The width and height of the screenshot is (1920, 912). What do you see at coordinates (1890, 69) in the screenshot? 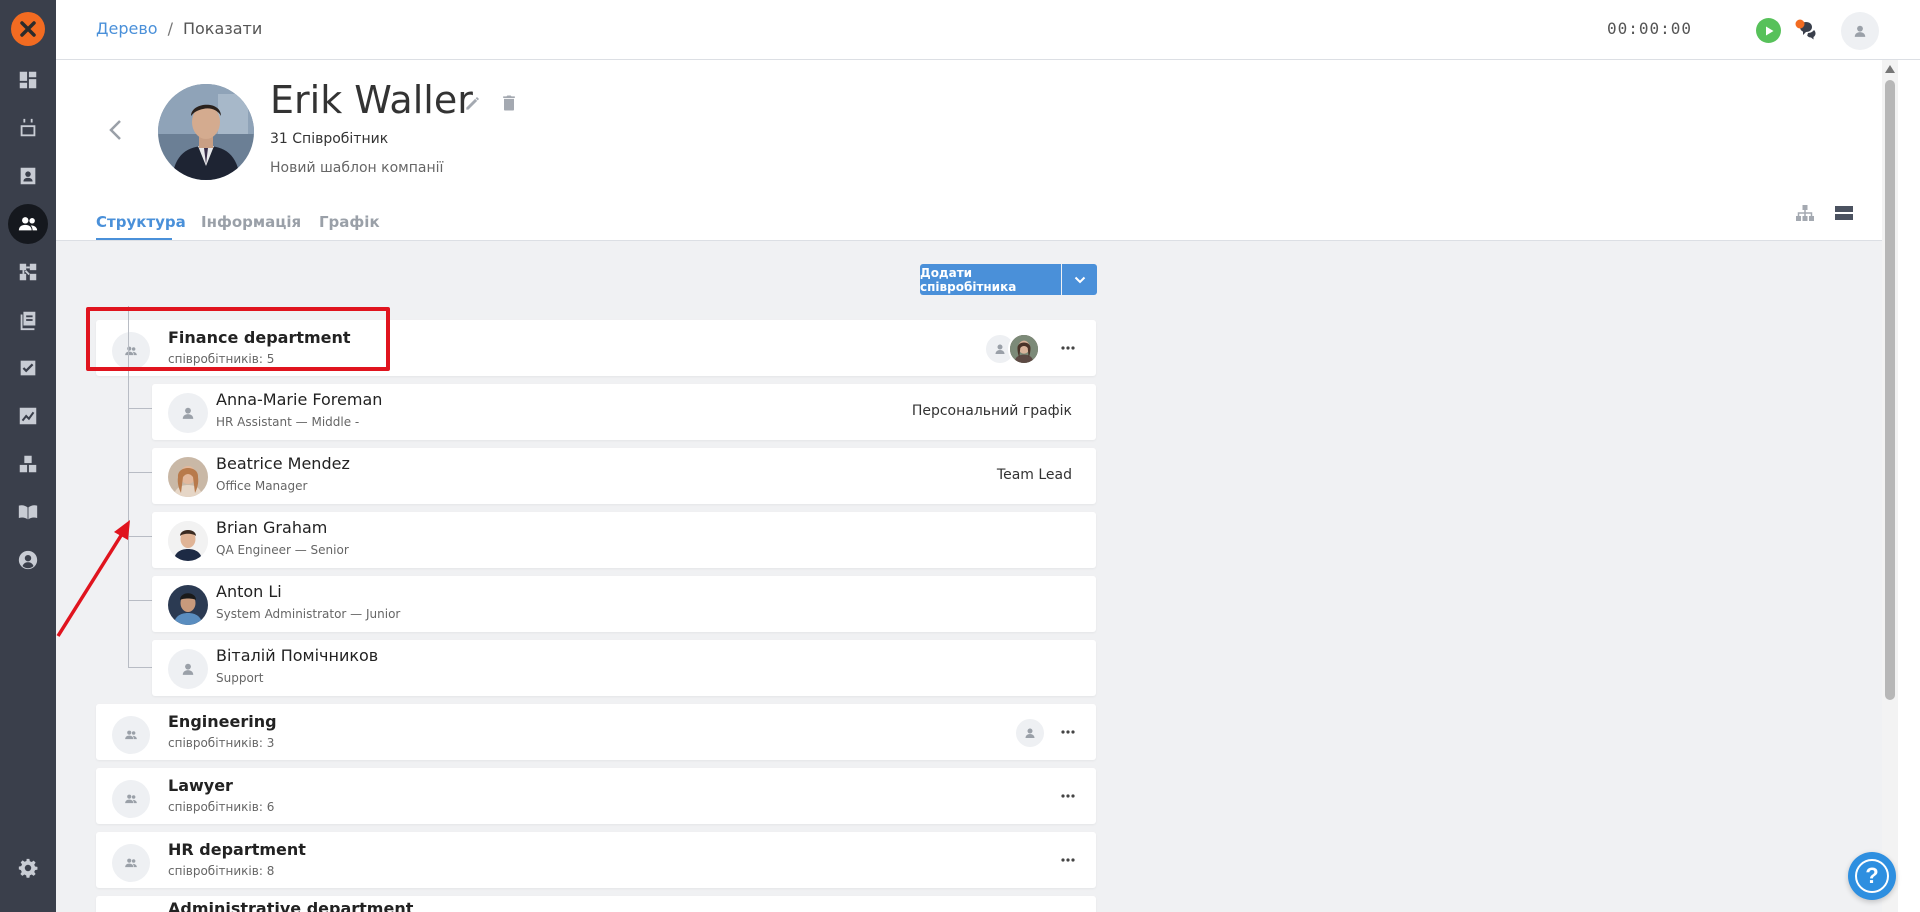
I see `scroll-up-arrow-icon` at bounding box center [1890, 69].